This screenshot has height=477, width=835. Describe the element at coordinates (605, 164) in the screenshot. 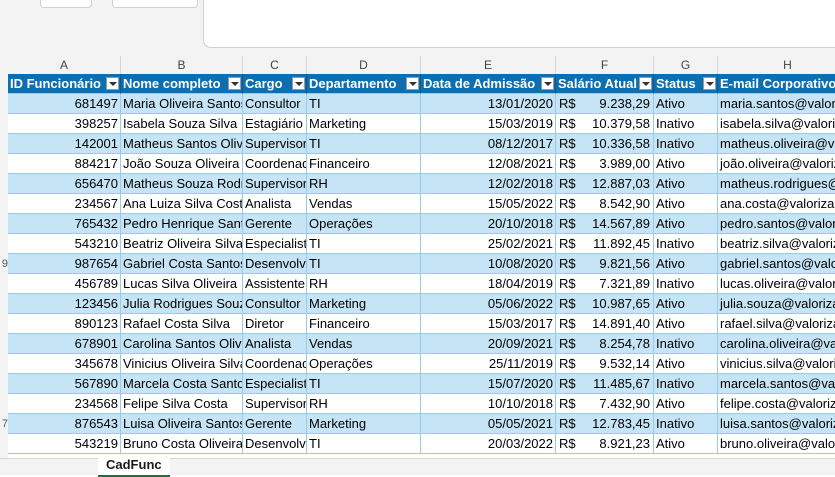

I see `table-cell: R$ 3.989,00` at that location.